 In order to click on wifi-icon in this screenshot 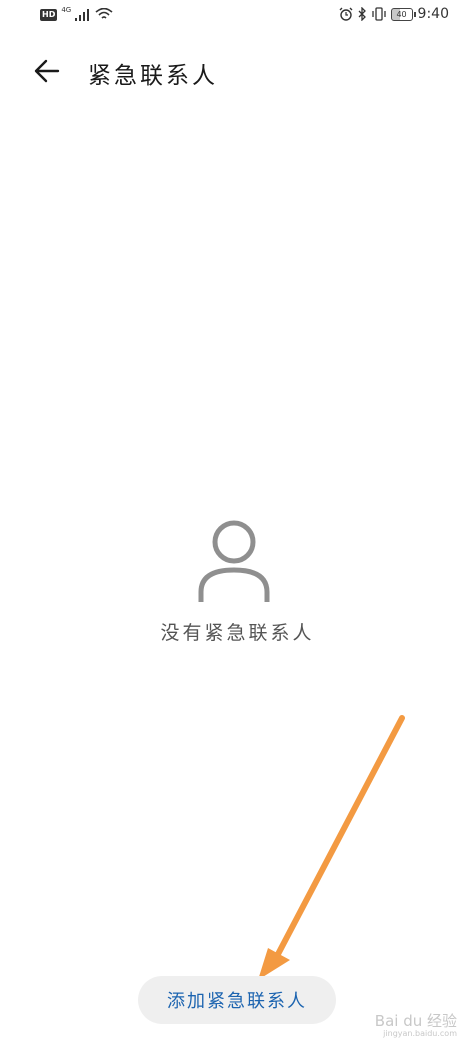, I will do `click(104, 13)`.